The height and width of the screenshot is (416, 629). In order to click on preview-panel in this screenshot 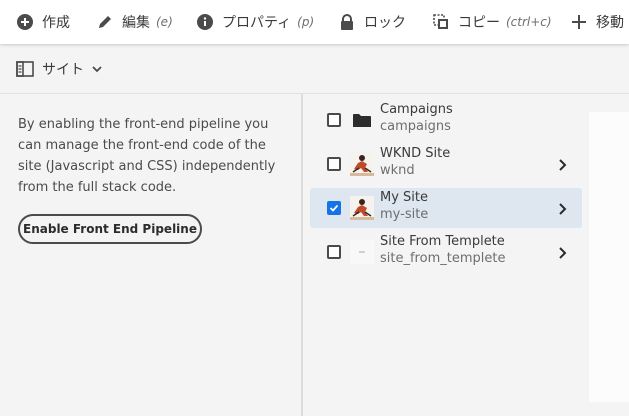, I will do `click(609, 257)`.